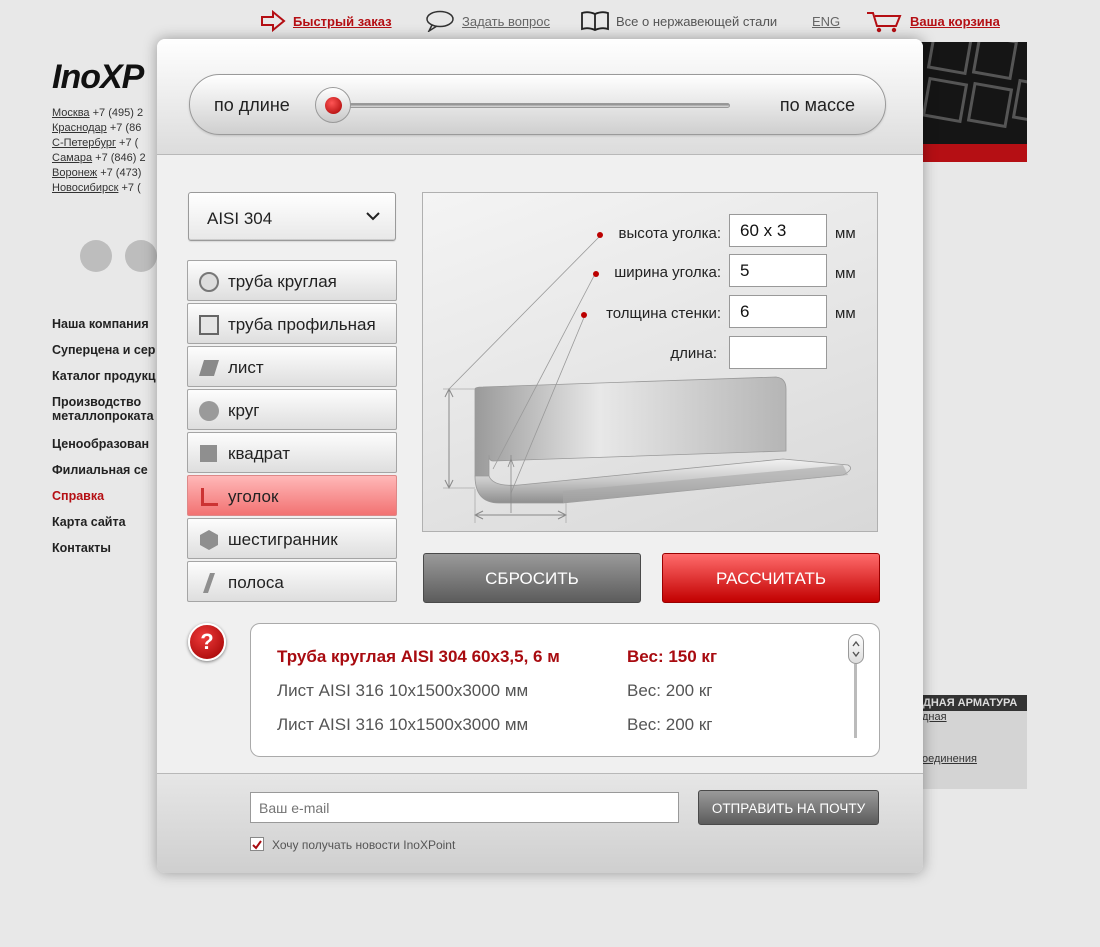  Describe the element at coordinates (98, 77) in the screenshot. I see `site-logo: InoXP` at that location.